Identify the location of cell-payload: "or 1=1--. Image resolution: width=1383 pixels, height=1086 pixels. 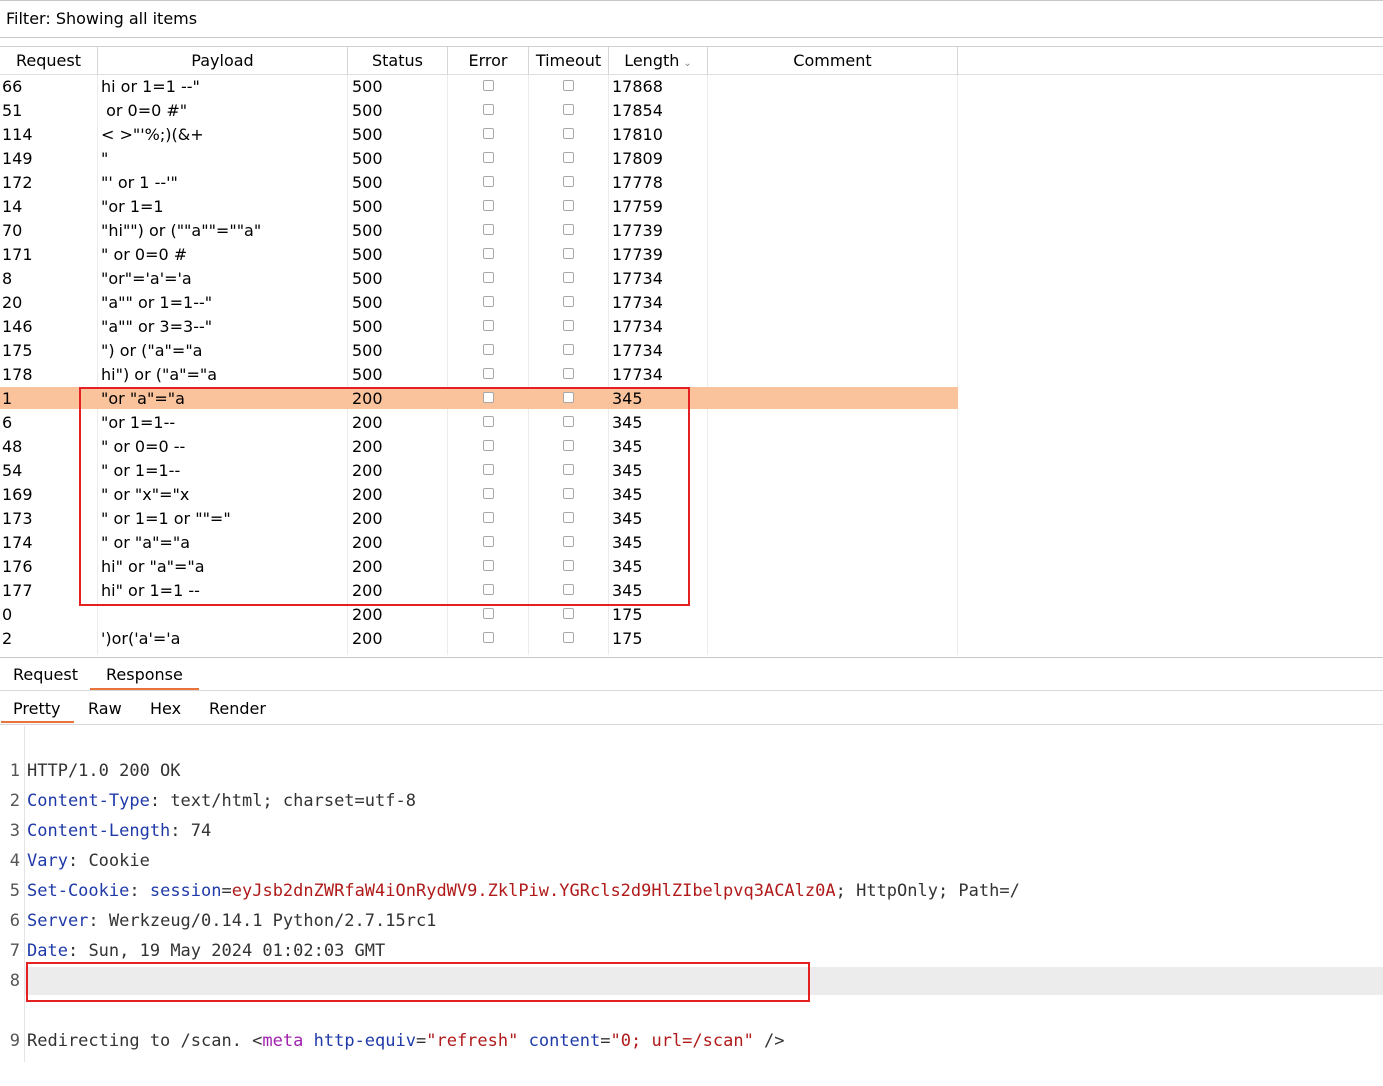
(138, 422).